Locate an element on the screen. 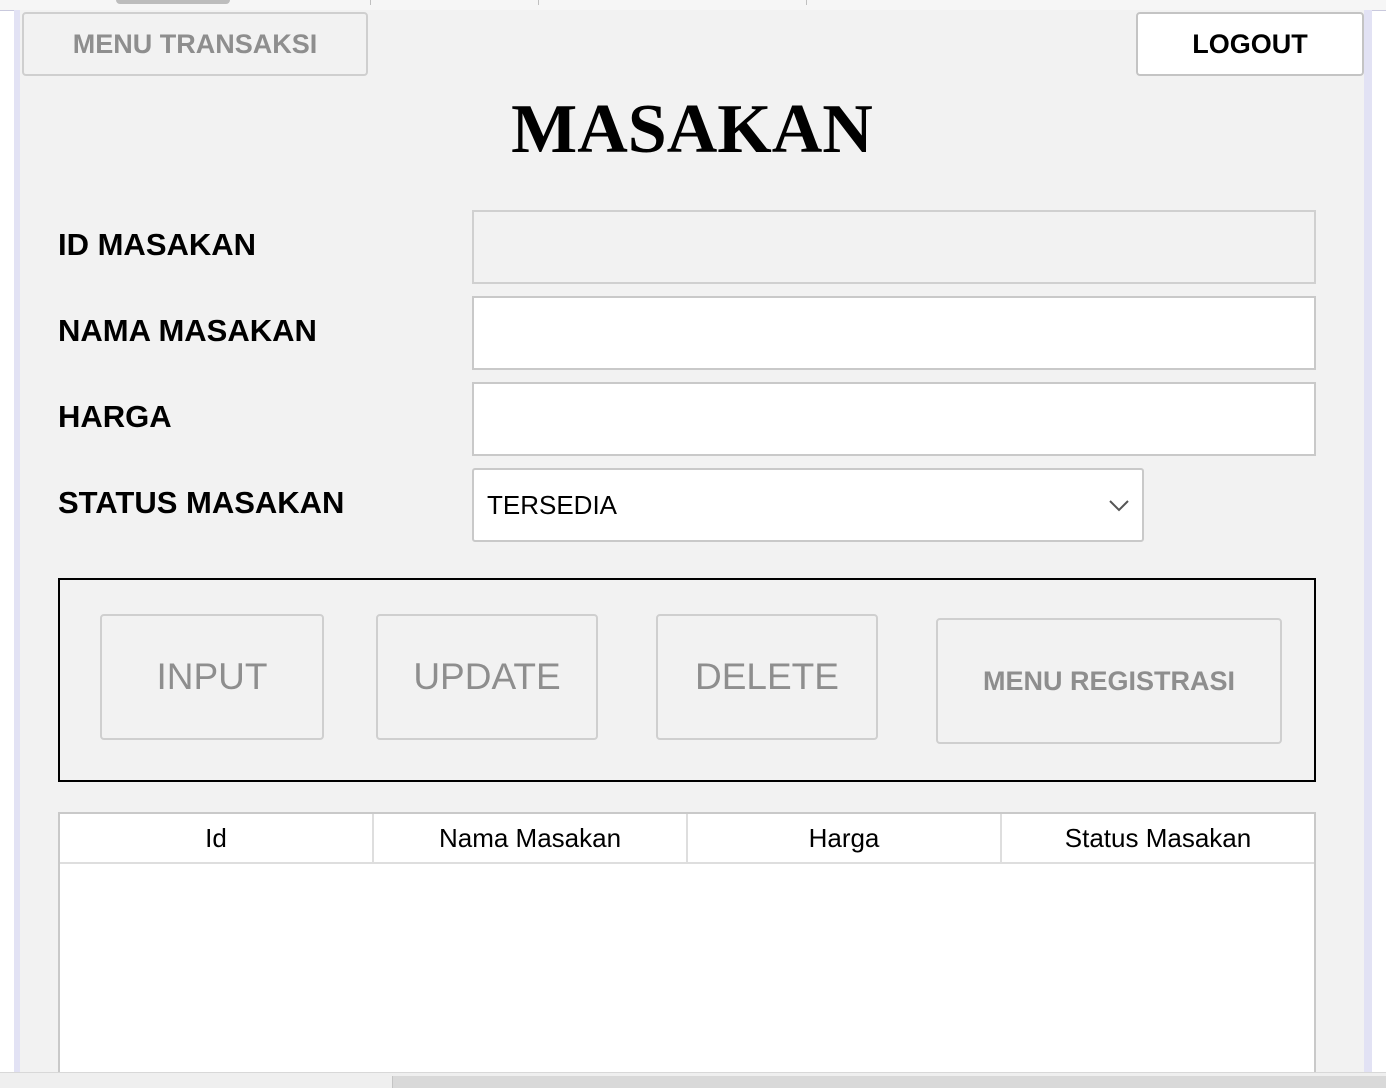 The width and height of the screenshot is (1386, 1088). harga-field is located at coordinates (894, 419).